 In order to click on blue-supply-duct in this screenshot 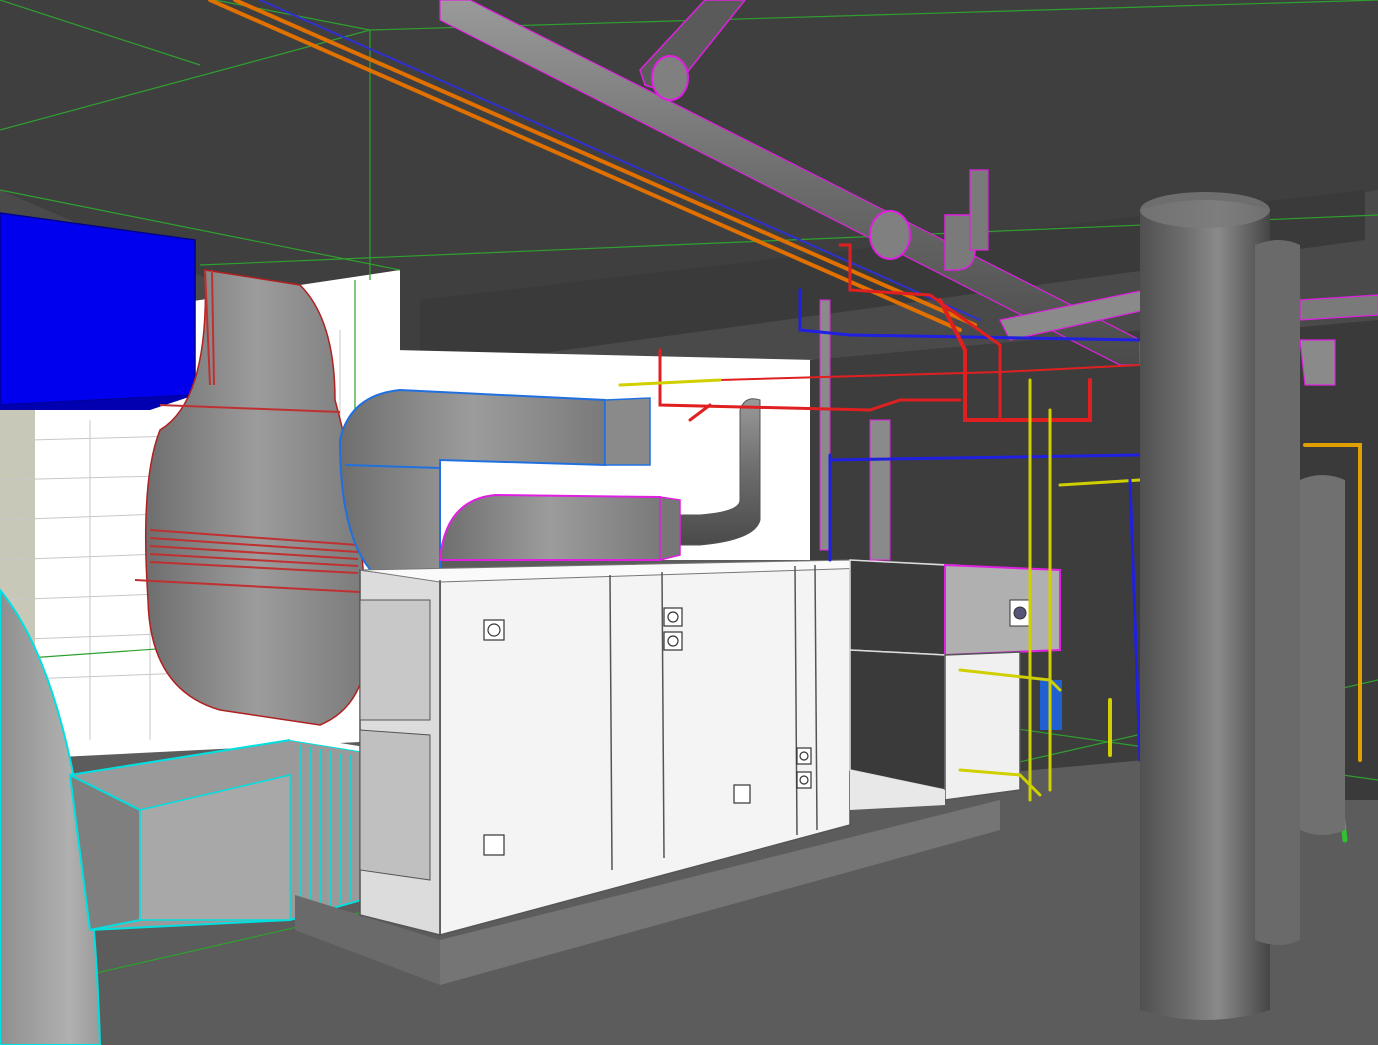, I will do `click(98, 311)`.